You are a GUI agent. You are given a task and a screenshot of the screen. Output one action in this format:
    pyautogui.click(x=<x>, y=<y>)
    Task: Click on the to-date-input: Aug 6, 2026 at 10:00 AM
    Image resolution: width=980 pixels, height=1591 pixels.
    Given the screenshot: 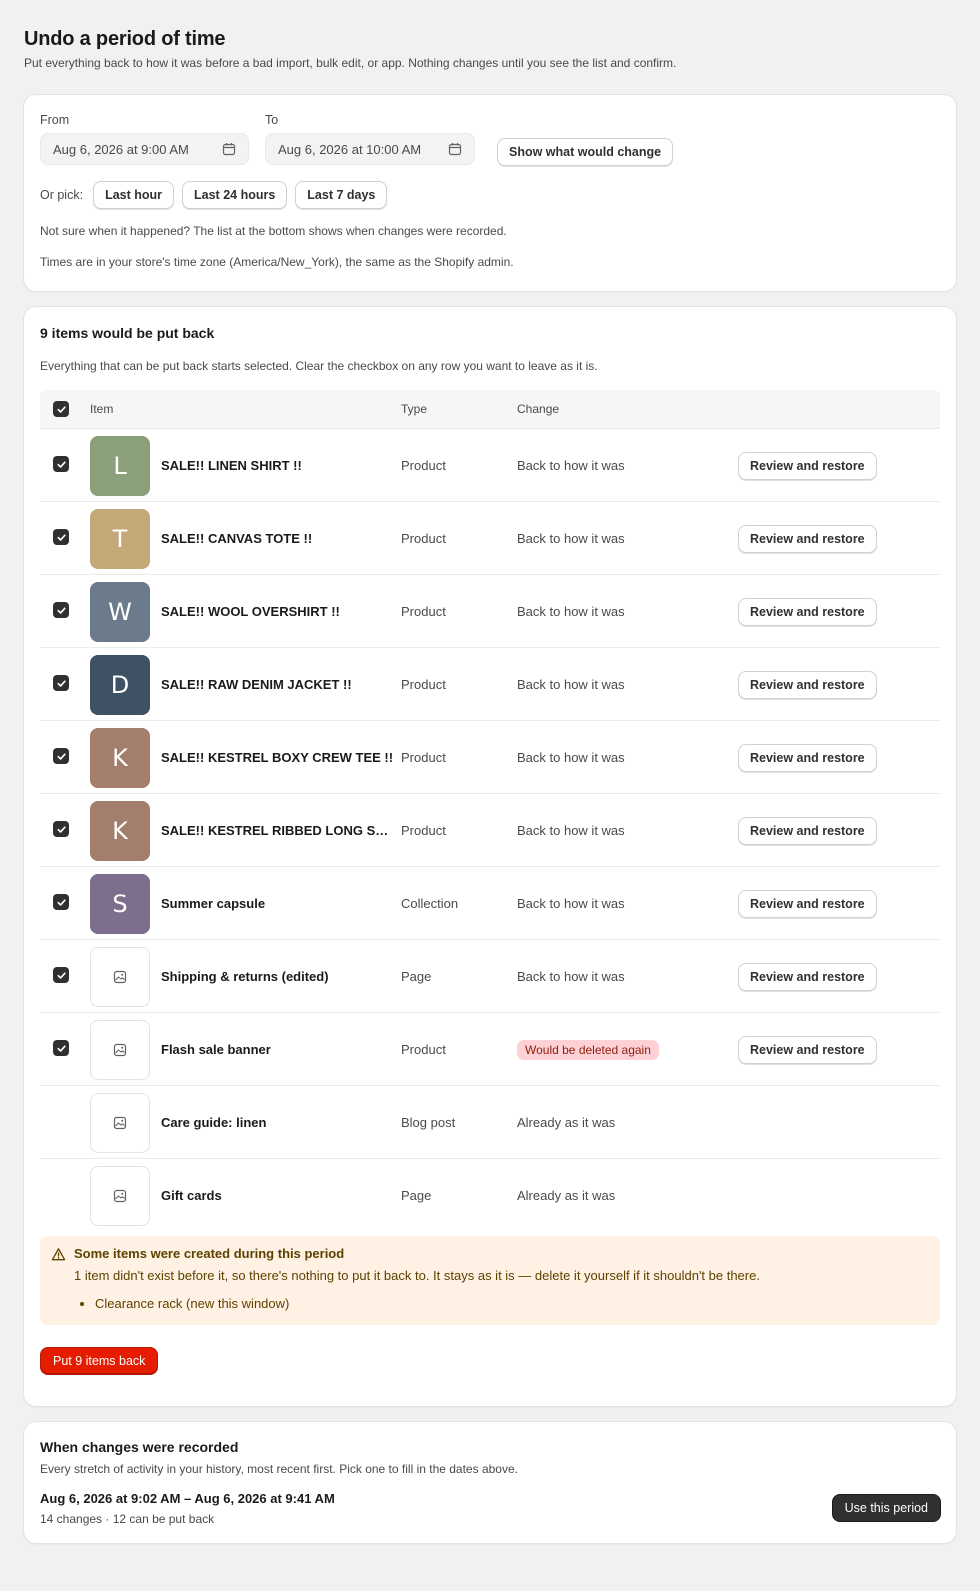 What is the action you would take?
    pyautogui.click(x=370, y=149)
    